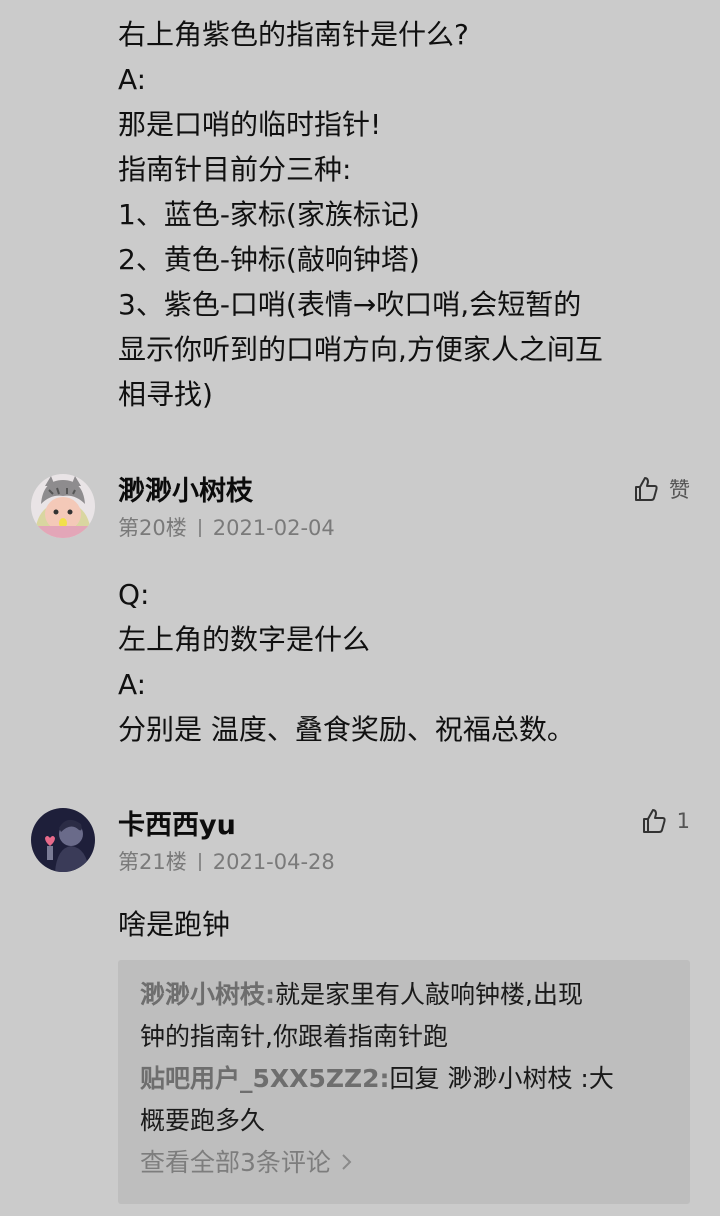 This screenshot has width=720, height=1216. Describe the element at coordinates (293, 34) in the screenshot. I see `post-line: 右上角紫色的指南针是什么?` at that location.